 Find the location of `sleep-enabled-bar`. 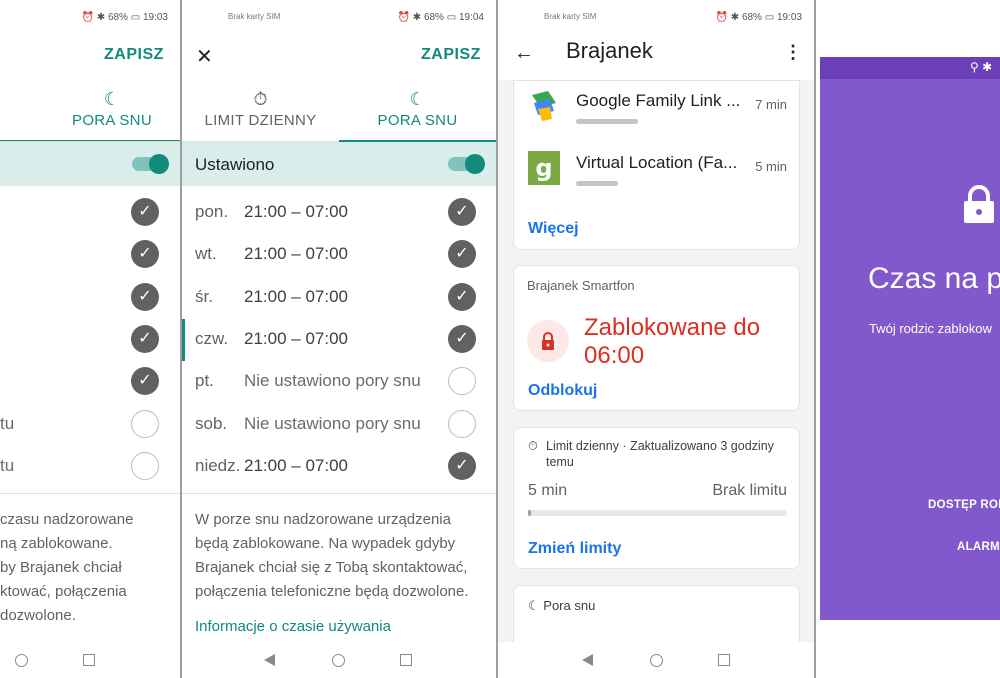

sleep-enabled-bar is located at coordinates (90, 164).